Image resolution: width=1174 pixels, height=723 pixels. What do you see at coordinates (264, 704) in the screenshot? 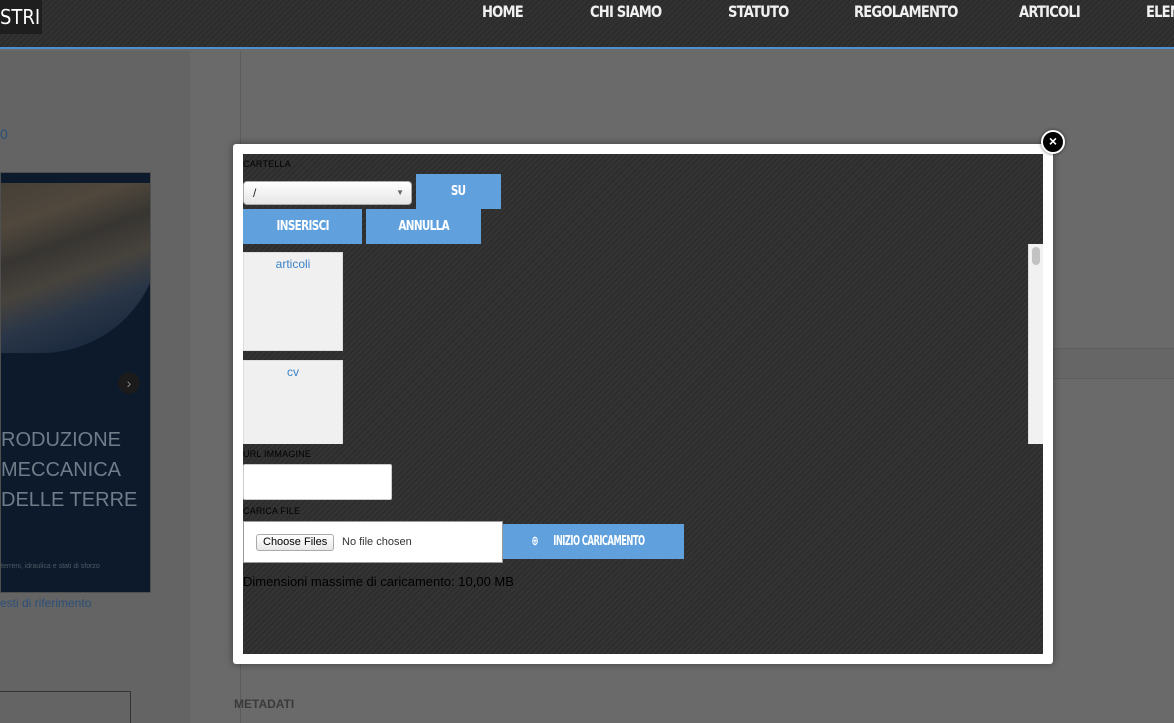
I see `metadati-heading: METADATI` at bounding box center [264, 704].